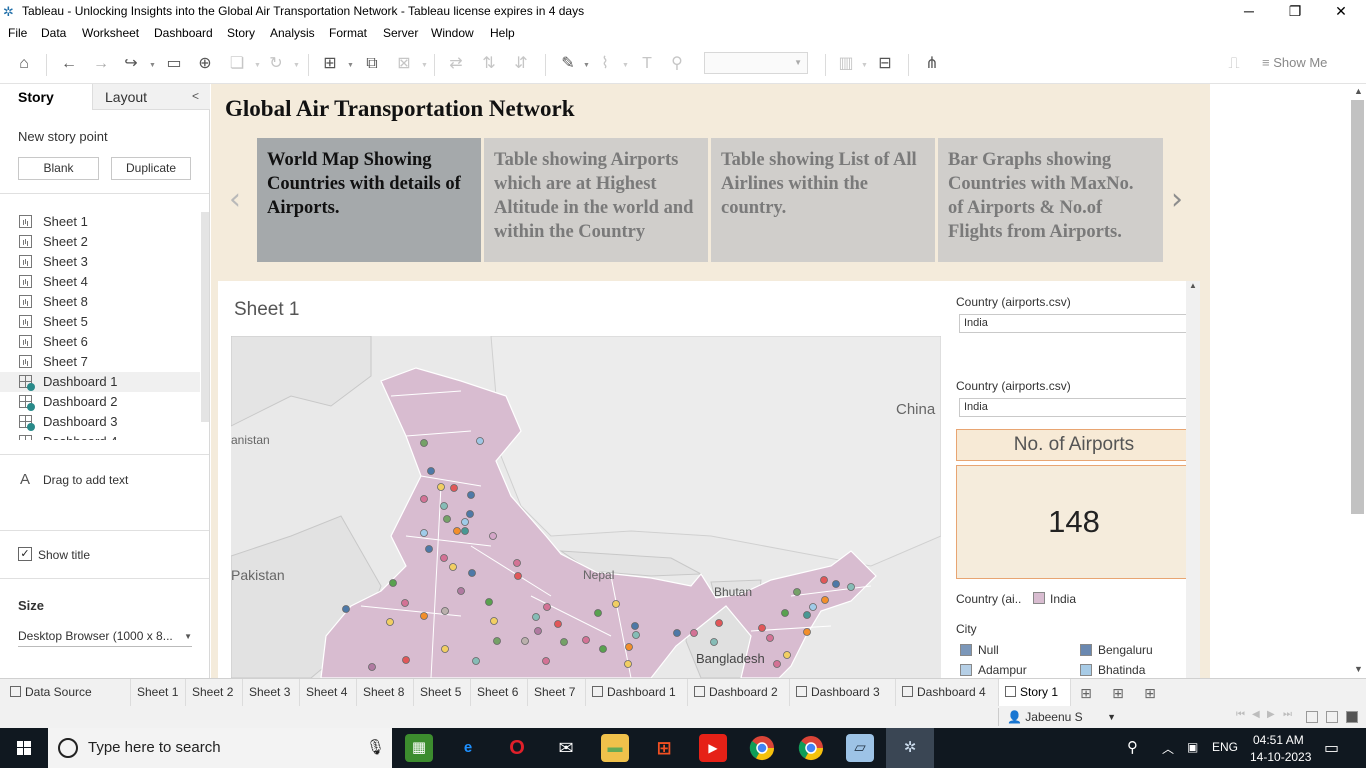 The width and height of the screenshot is (1366, 772). I want to click on size-select: Desktop Browser (1000 x 8... ▼, so click(105, 638).